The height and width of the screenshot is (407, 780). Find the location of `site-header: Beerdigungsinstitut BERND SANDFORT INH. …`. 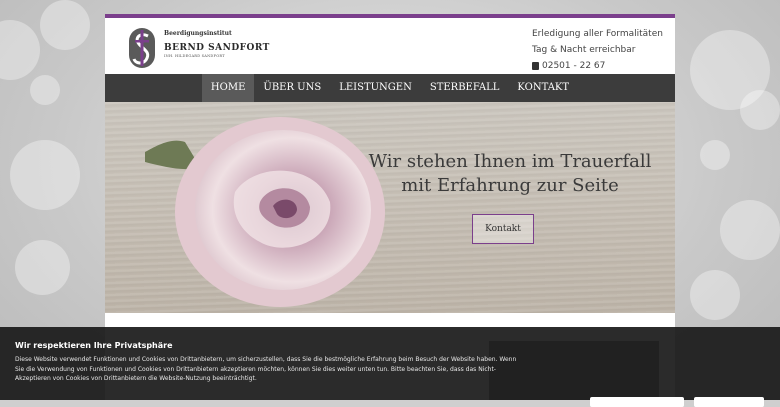

site-header: Beerdigungsinstitut BERND SANDFORT INH. … is located at coordinates (390, 46).